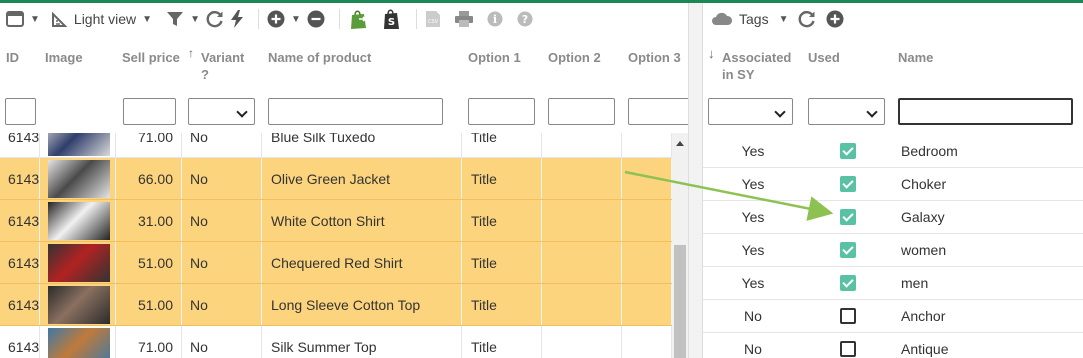 The width and height of the screenshot is (1083, 358). What do you see at coordinates (362, 262) in the screenshot?
I see `product-name-cell: Chequered Red Shirt` at bounding box center [362, 262].